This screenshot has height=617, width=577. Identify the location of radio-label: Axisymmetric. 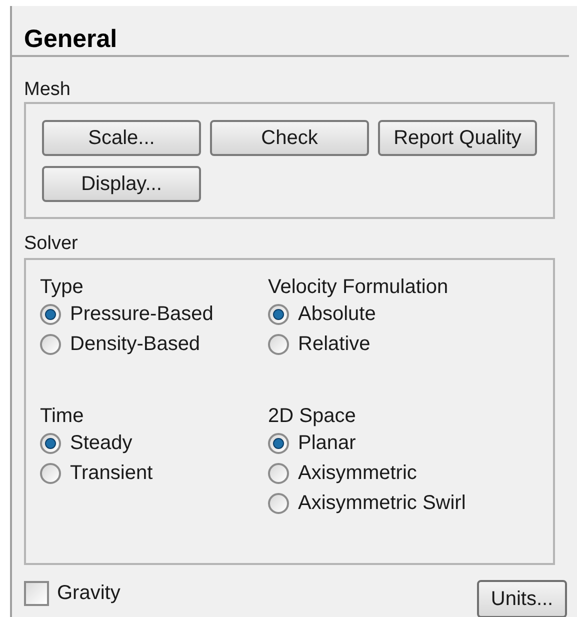
(357, 473).